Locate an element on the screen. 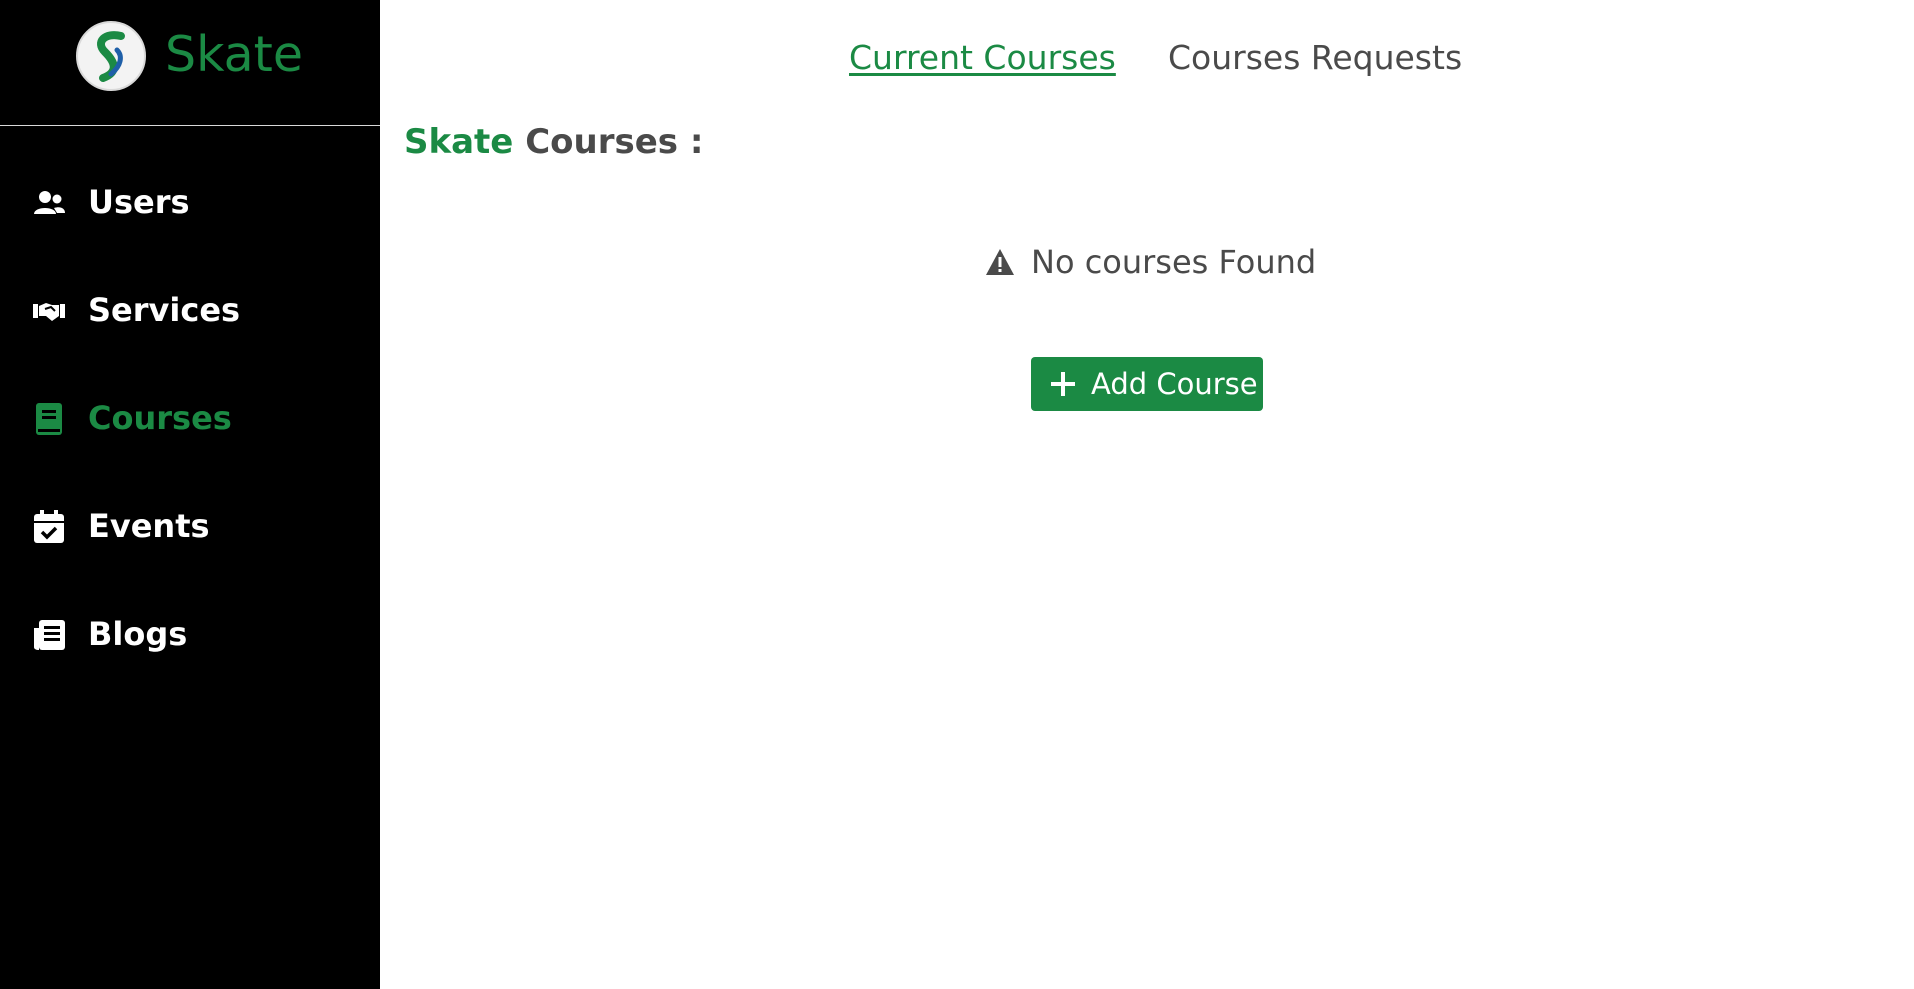 The width and height of the screenshot is (1914, 989). add-course-label: Add Course is located at coordinates (1174, 384).